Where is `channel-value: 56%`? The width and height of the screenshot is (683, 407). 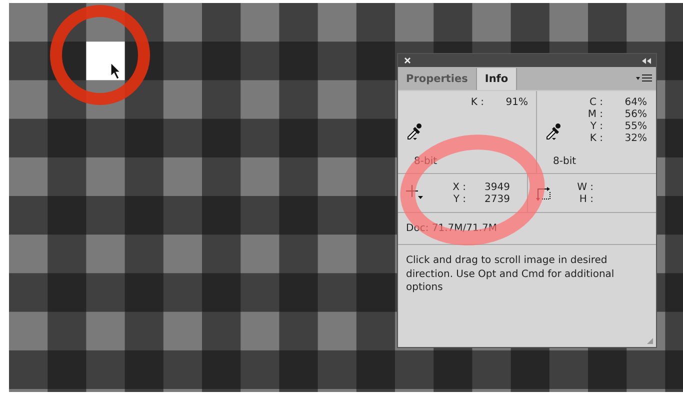 channel-value: 56% is located at coordinates (635, 114).